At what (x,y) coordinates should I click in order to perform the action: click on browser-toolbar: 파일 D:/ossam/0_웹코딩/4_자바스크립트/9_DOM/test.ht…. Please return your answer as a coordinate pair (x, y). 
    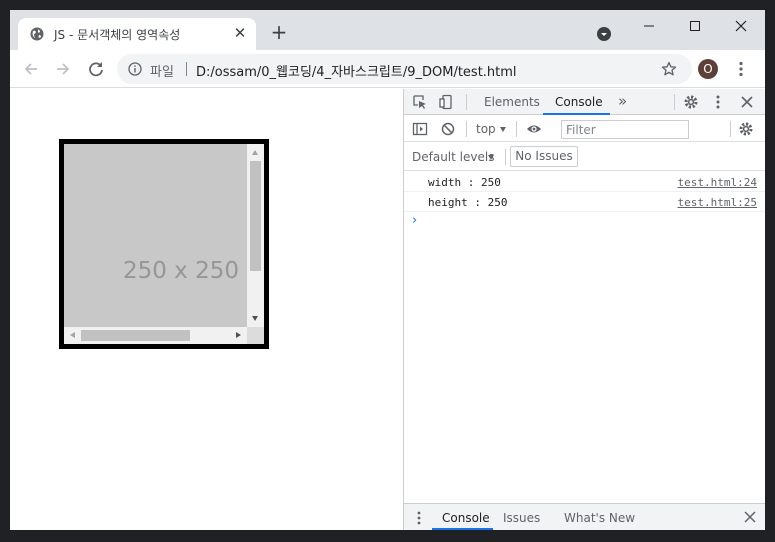
    Looking at the image, I should click on (387, 69).